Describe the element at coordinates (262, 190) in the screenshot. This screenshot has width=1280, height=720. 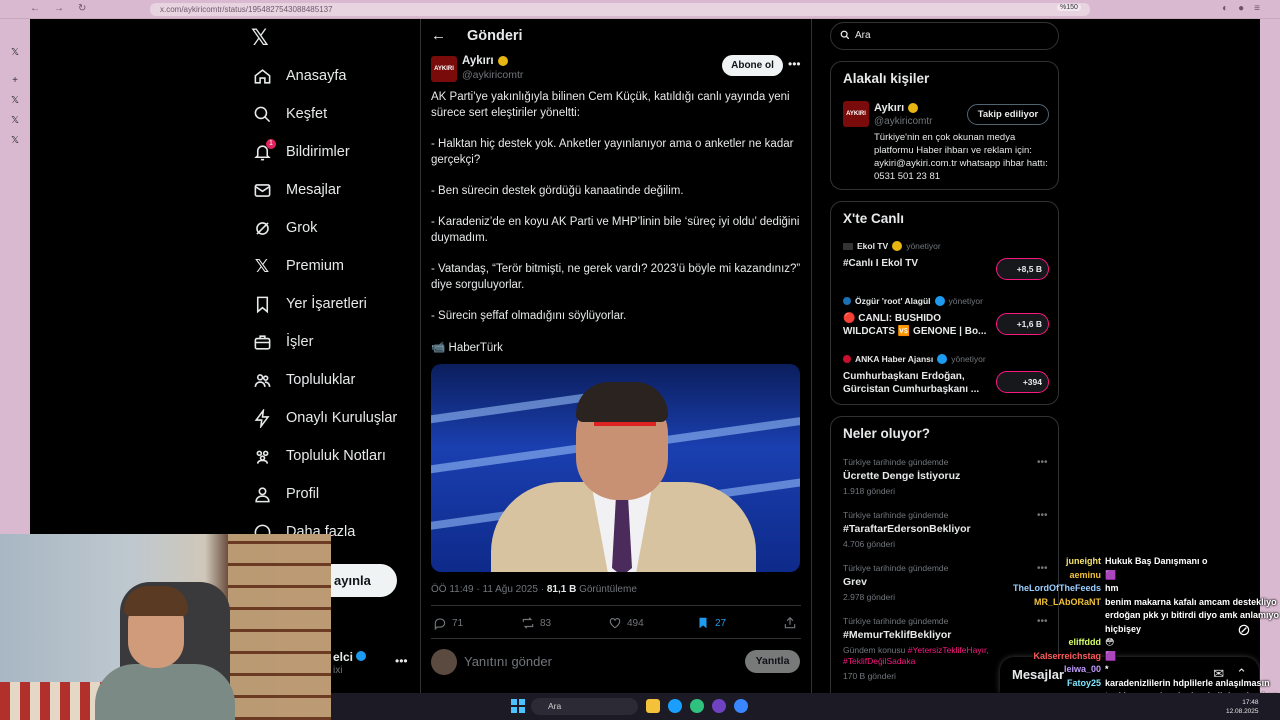
I see `envelope-icon` at that location.